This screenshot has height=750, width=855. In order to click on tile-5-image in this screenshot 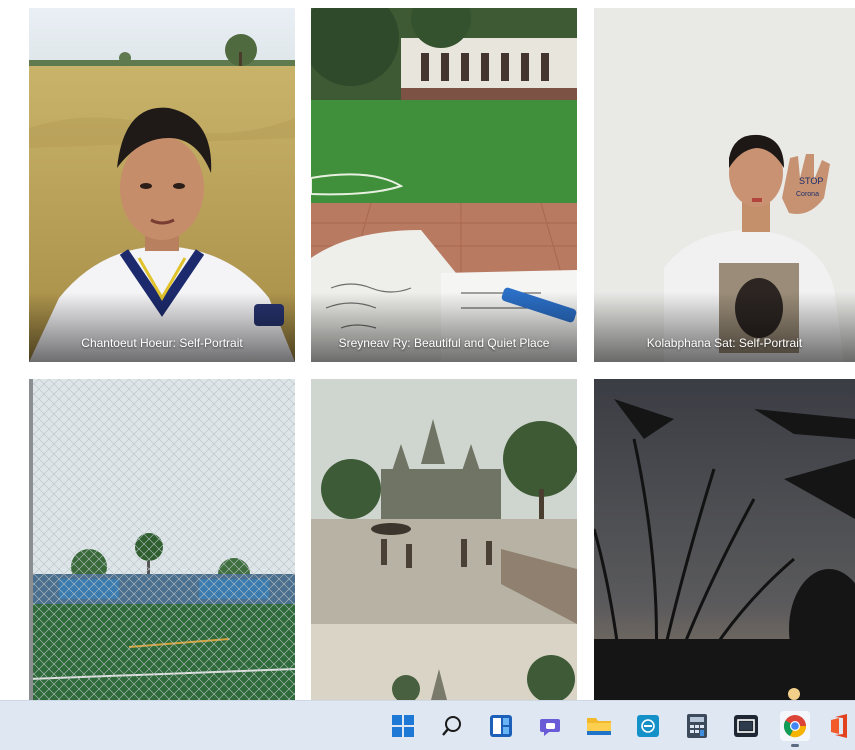, I will do `click(444, 539)`.